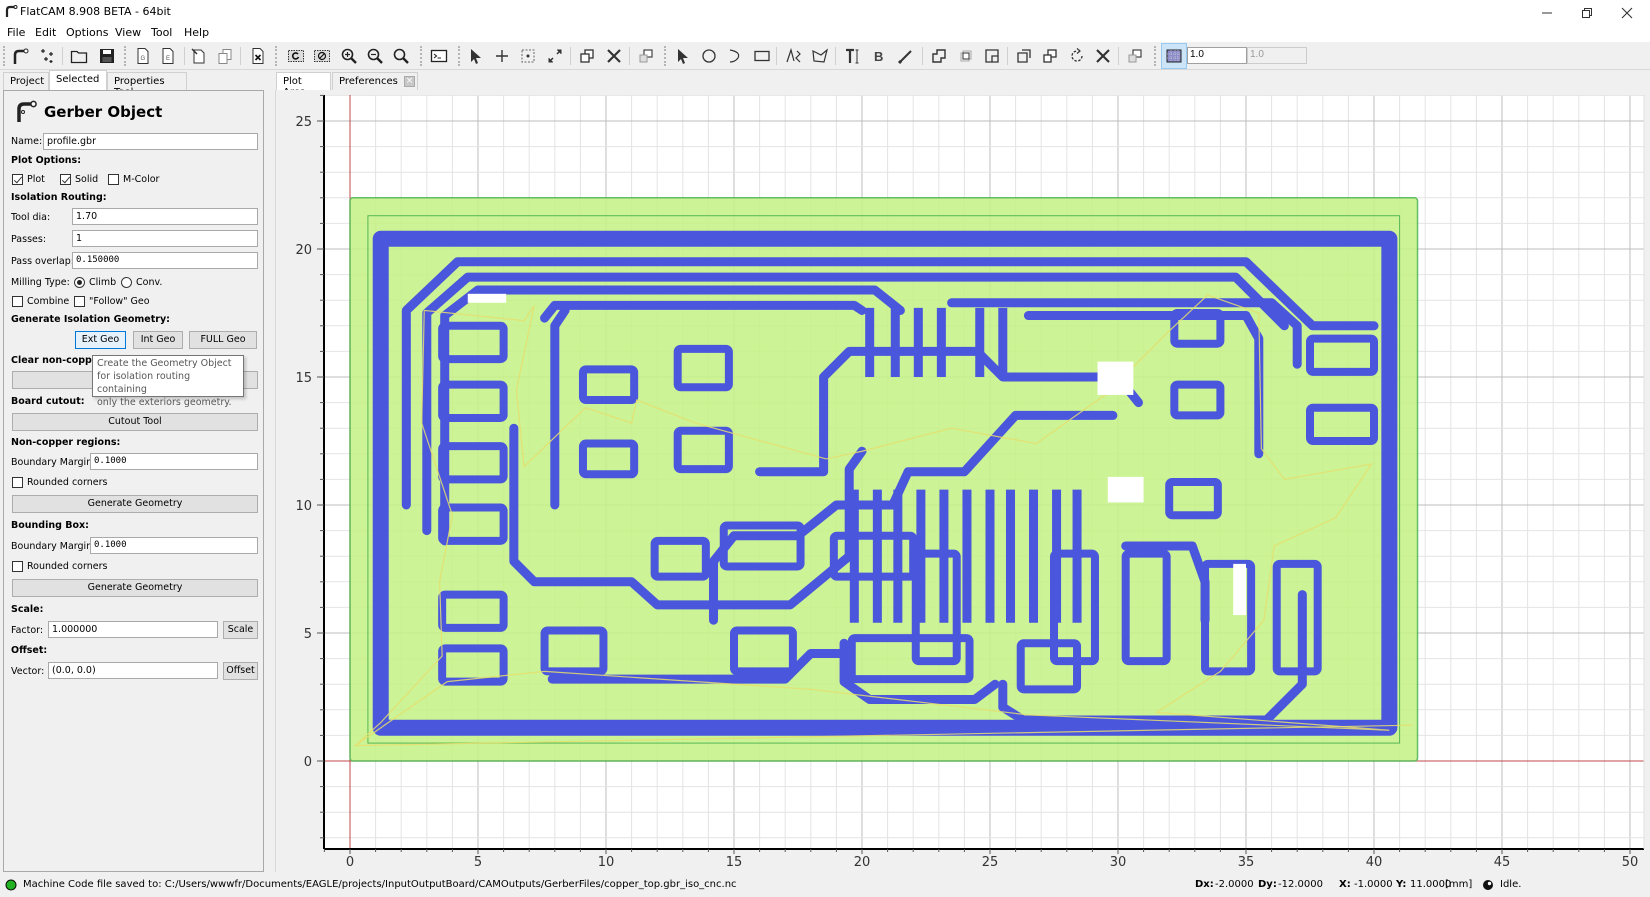  I want to click on polygon-button, so click(820, 56).